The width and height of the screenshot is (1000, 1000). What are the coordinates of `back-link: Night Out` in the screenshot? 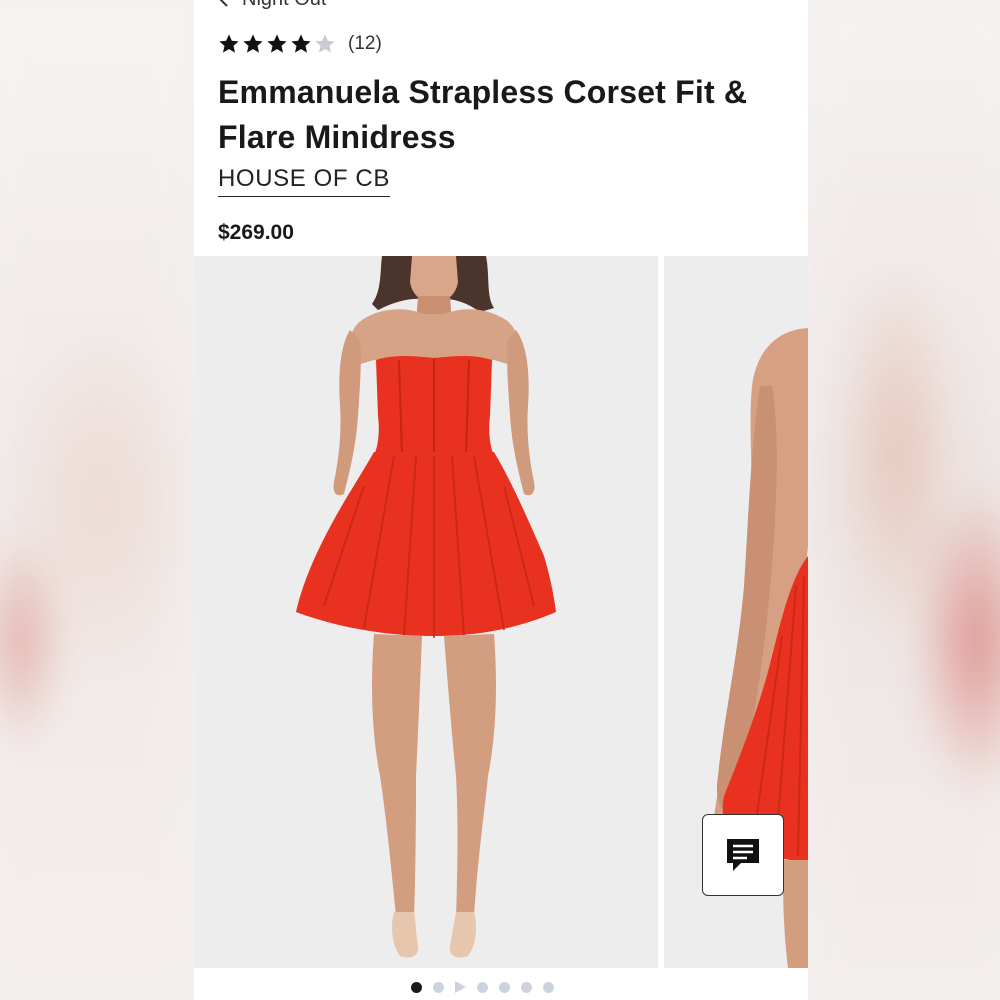 It's located at (272, 5).